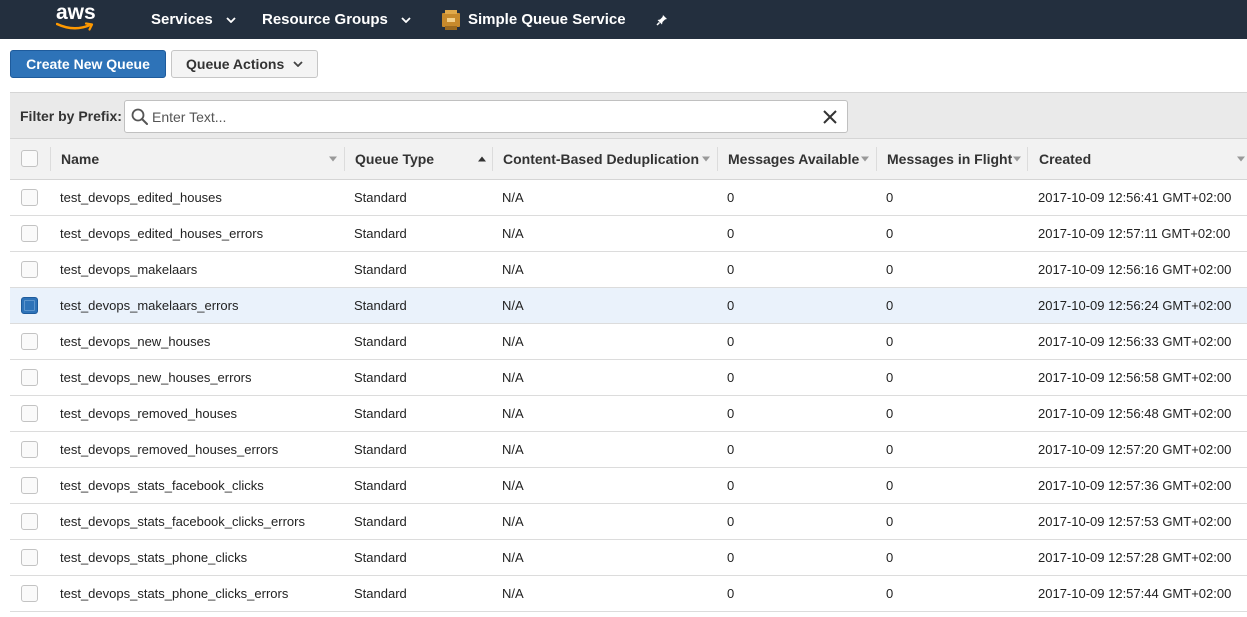  Describe the element at coordinates (793, 159) in the screenshot. I see `column-header-messages-available: Messages Available` at that location.